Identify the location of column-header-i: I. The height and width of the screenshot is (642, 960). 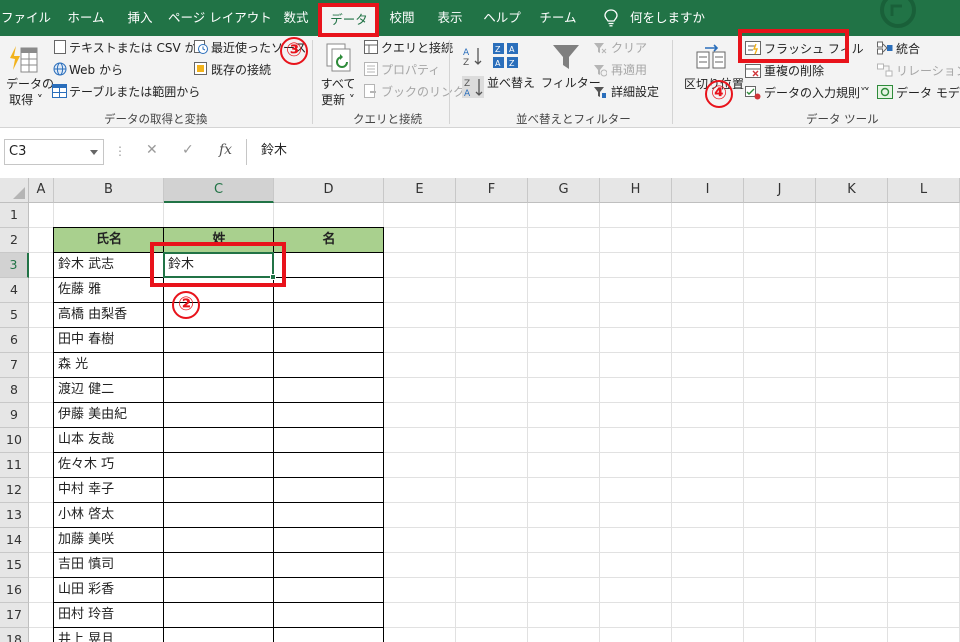
(708, 190).